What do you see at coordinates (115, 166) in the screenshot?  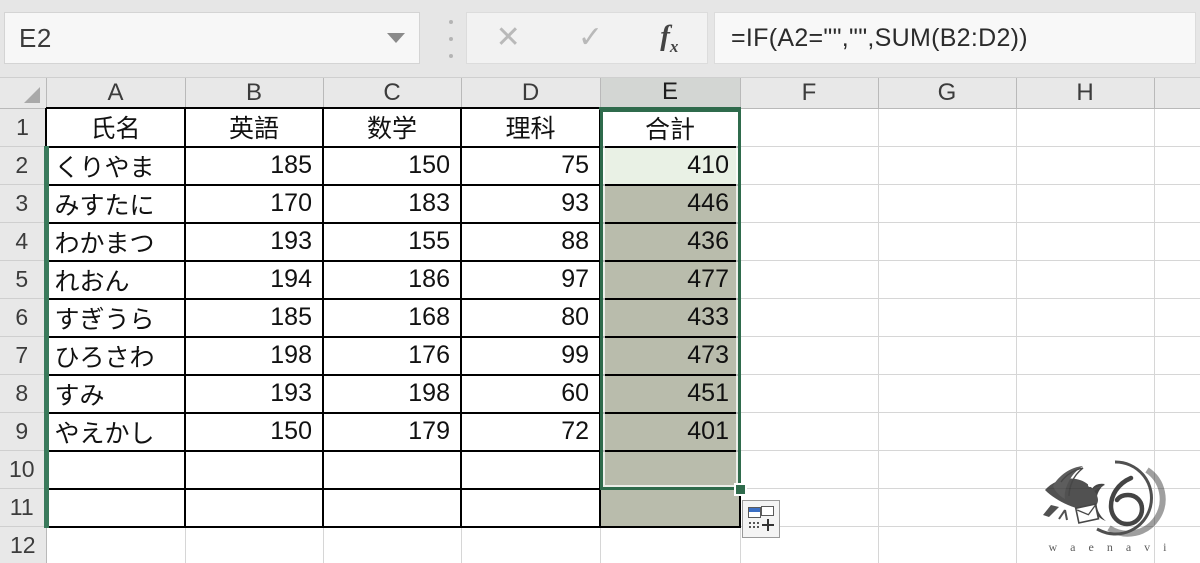 I see `cell-a2: くりやま` at bounding box center [115, 166].